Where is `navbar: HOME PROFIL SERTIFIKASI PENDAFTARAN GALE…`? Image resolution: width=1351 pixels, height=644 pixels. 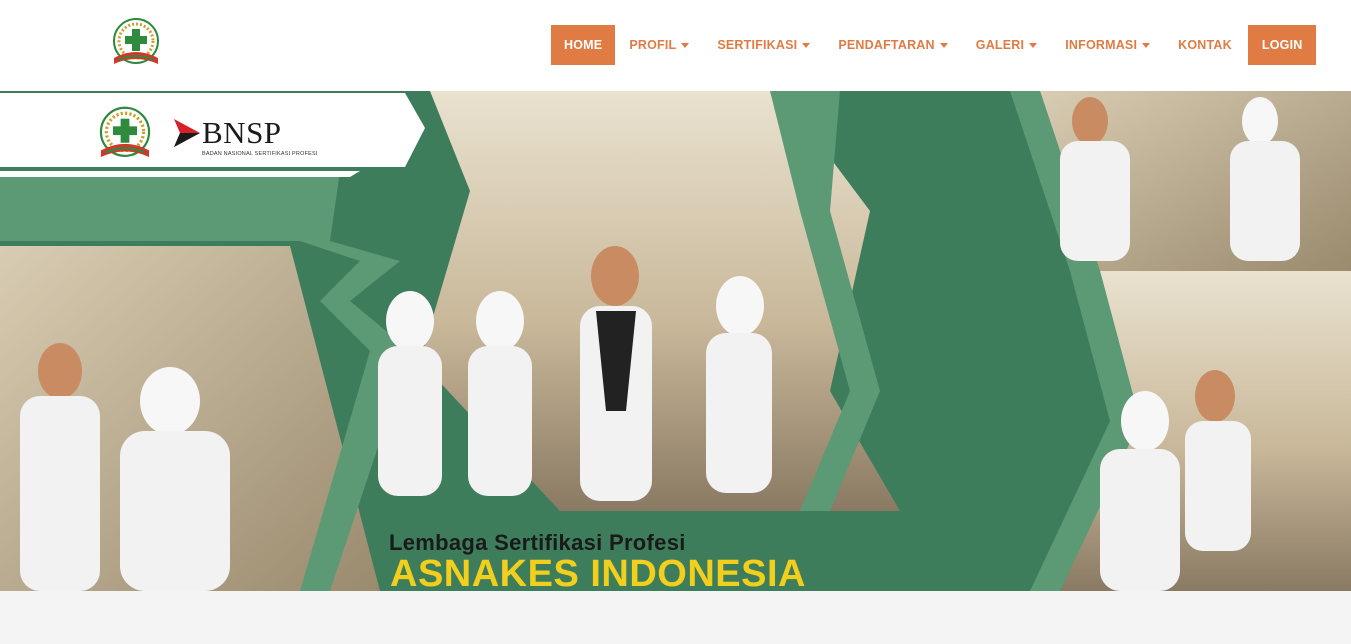
navbar: HOME PROFIL SERTIFIKASI PENDAFTARAN GALE… is located at coordinates (675, 45).